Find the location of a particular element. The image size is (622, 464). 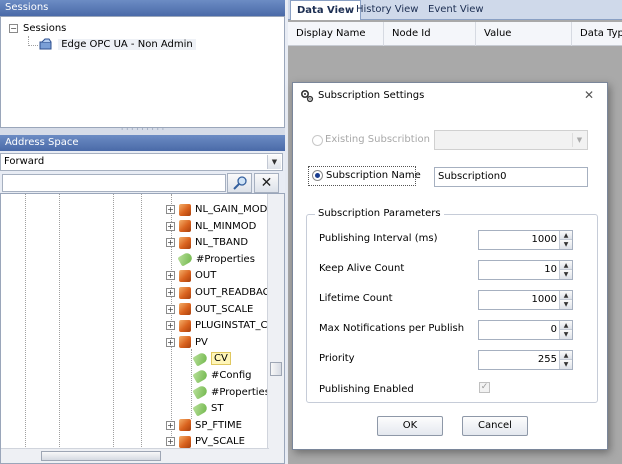

pane-splitter: · · · · · · · · · is located at coordinates (142, 130).